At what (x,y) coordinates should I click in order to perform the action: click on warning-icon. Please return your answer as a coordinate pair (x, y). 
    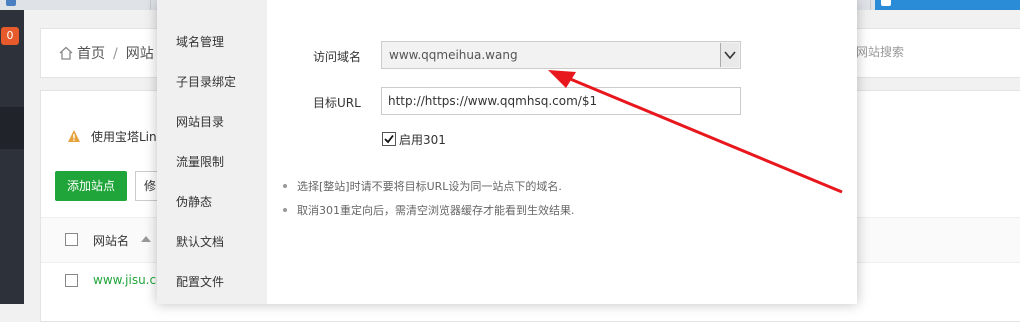
    Looking at the image, I should click on (74, 136).